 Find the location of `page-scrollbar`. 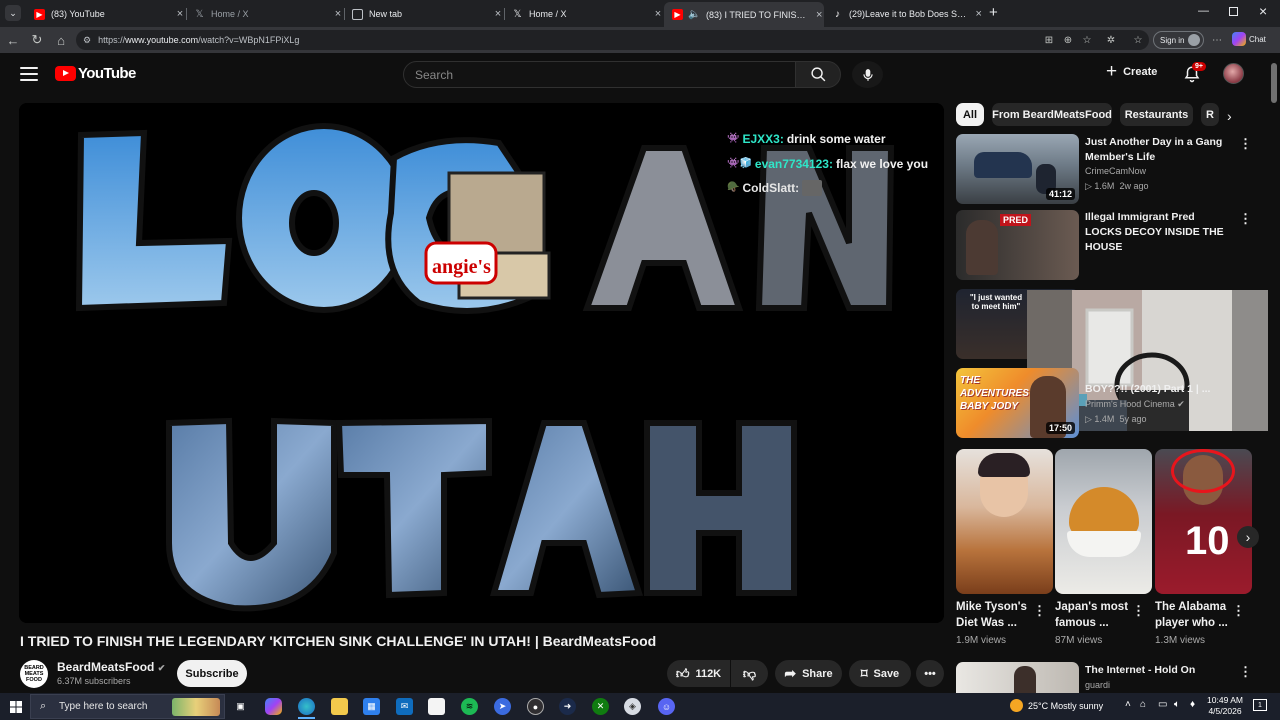

page-scrollbar is located at coordinates (1274, 373).